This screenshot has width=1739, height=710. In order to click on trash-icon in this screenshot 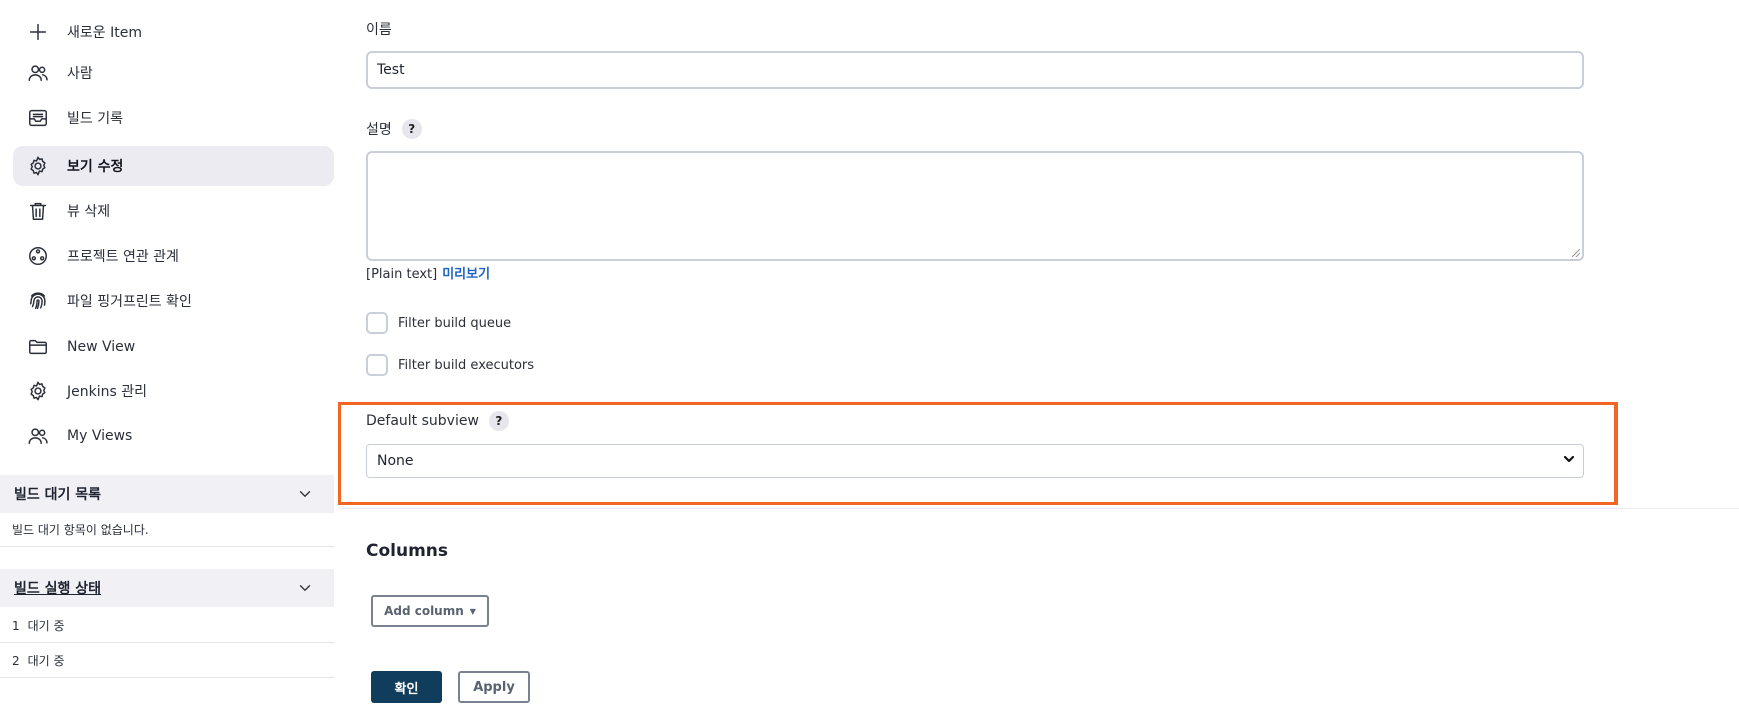, I will do `click(38, 211)`.